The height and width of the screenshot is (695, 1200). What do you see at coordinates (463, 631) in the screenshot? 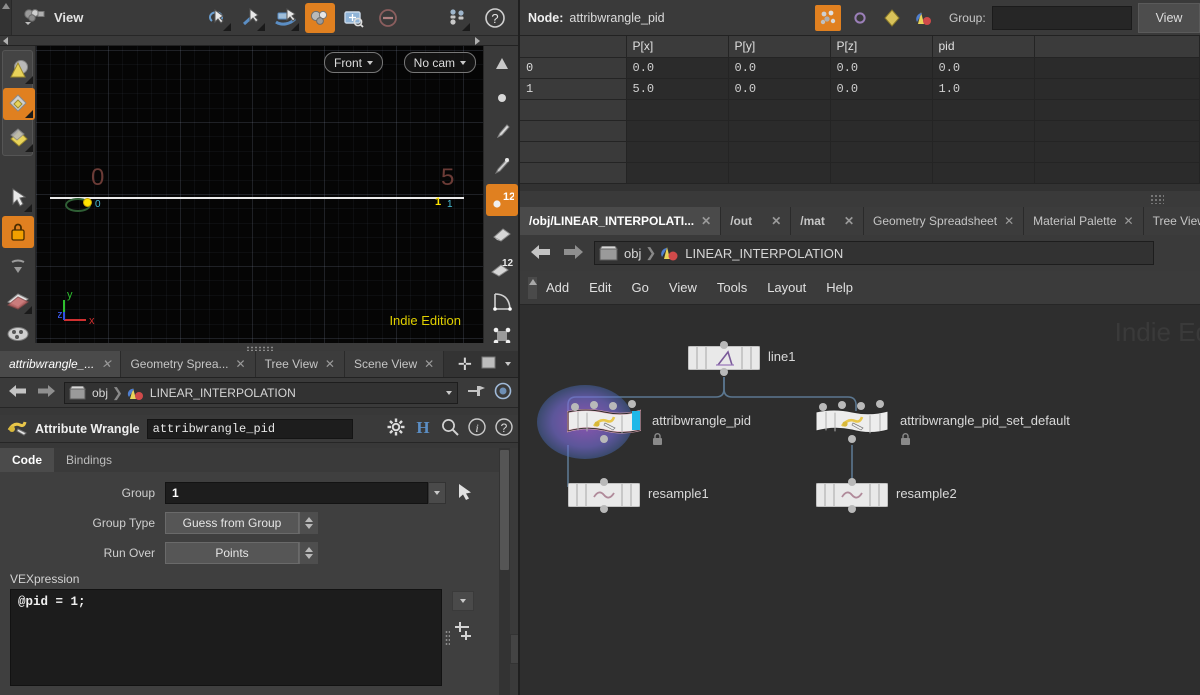
I see `add-expression-icon` at bounding box center [463, 631].